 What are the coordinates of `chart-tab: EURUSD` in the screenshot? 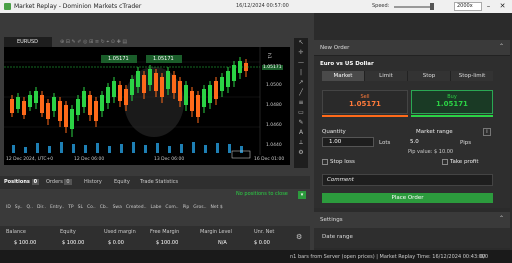 It's located at (28, 42).